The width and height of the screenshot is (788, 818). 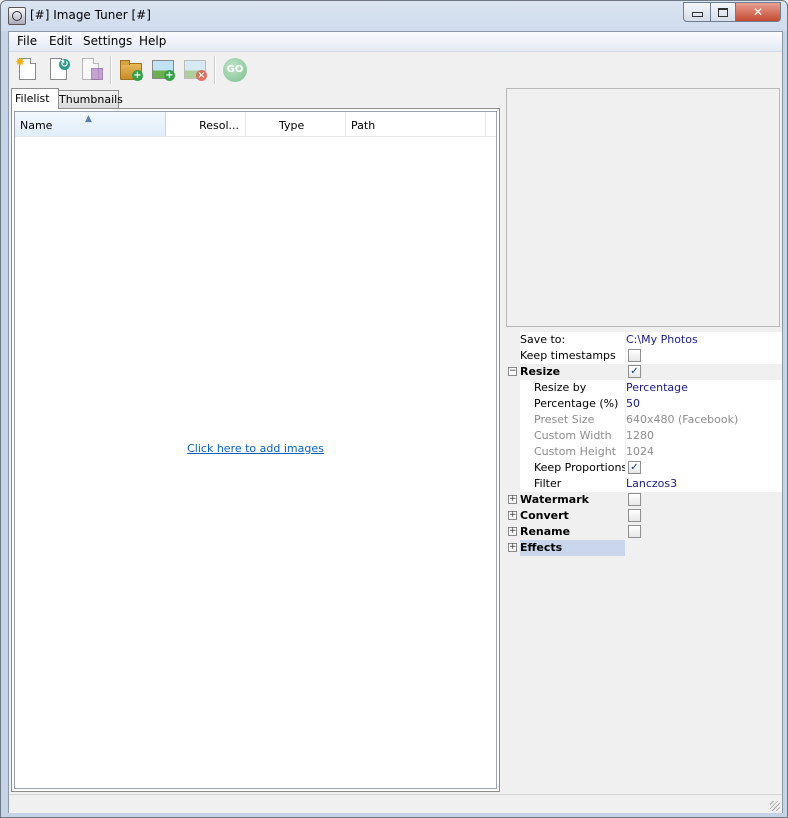 I want to click on maximize-button, so click(x=723, y=12).